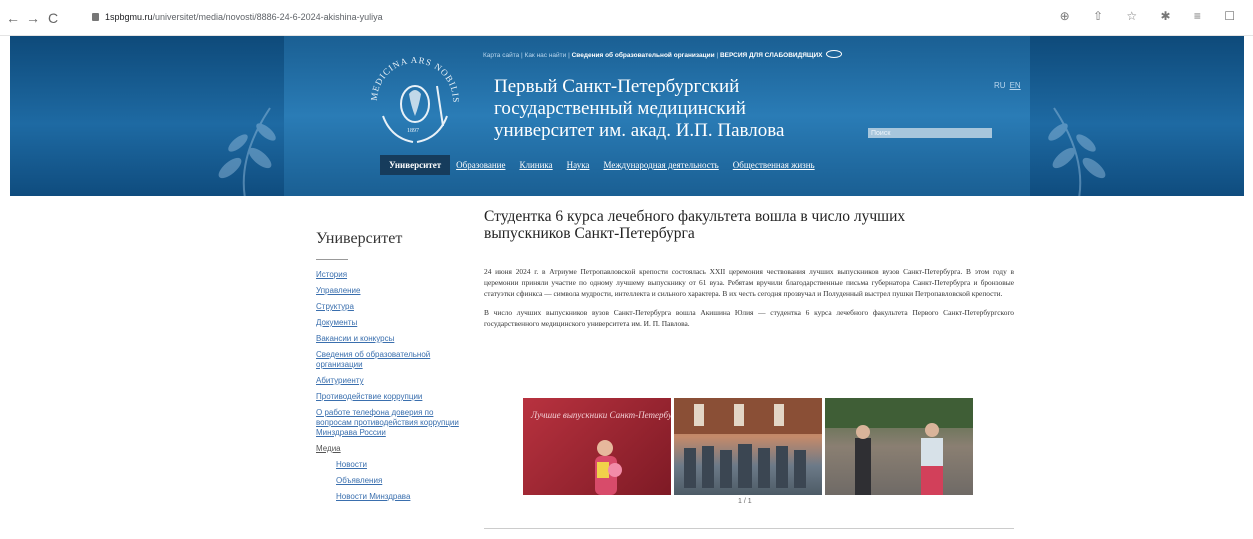 Image resolution: width=1253 pixels, height=539 pixels. Describe the element at coordinates (1007, 85) in the screenshot. I see `language-switcher: RU EN` at that location.